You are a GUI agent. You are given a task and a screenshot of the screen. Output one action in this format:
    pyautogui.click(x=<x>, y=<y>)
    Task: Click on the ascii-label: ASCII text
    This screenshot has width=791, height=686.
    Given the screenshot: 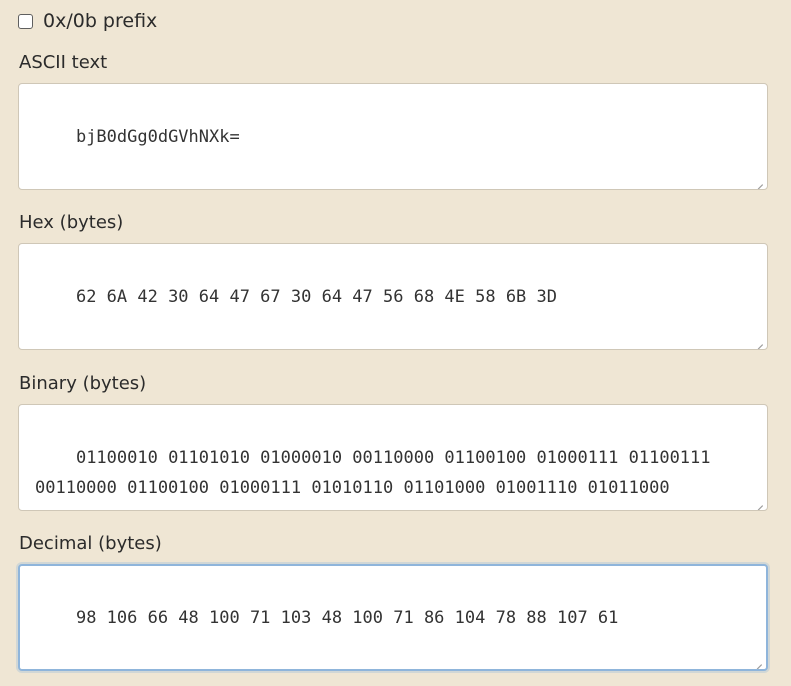 What is the action you would take?
    pyautogui.click(x=63, y=62)
    